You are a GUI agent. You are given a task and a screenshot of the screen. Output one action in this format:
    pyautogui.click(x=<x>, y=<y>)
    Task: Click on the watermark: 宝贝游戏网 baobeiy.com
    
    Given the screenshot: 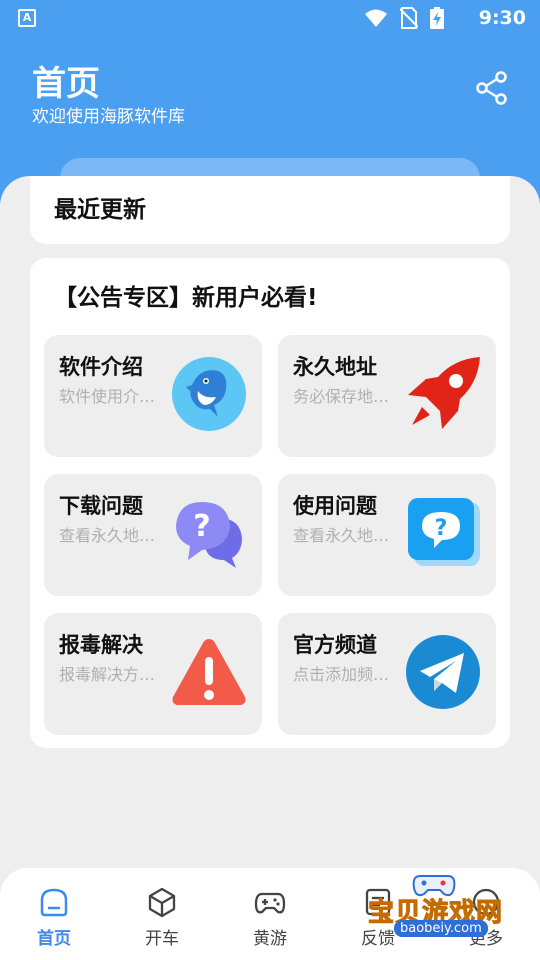 What is the action you would take?
    pyautogui.click(x=440, y=910)
    